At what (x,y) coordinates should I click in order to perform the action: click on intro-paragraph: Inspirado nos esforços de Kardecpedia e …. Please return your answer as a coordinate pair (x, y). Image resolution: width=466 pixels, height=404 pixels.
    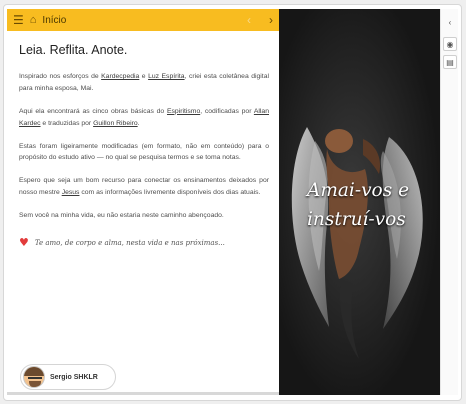
    Looking at the image, I should click on (144, 83).